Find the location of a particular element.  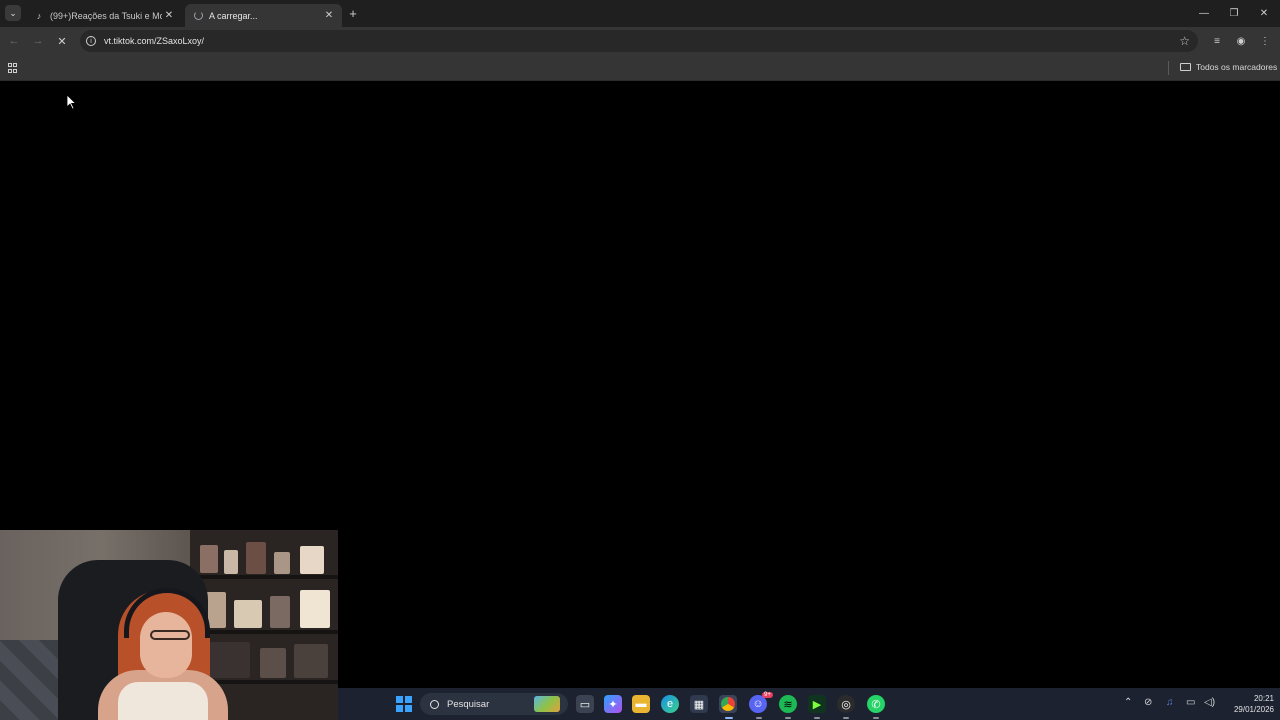

tab-tiktok-reactions: ♪ (99+)Reações da Tsuki e Mome ✕ is located at coordinates (104, 15).